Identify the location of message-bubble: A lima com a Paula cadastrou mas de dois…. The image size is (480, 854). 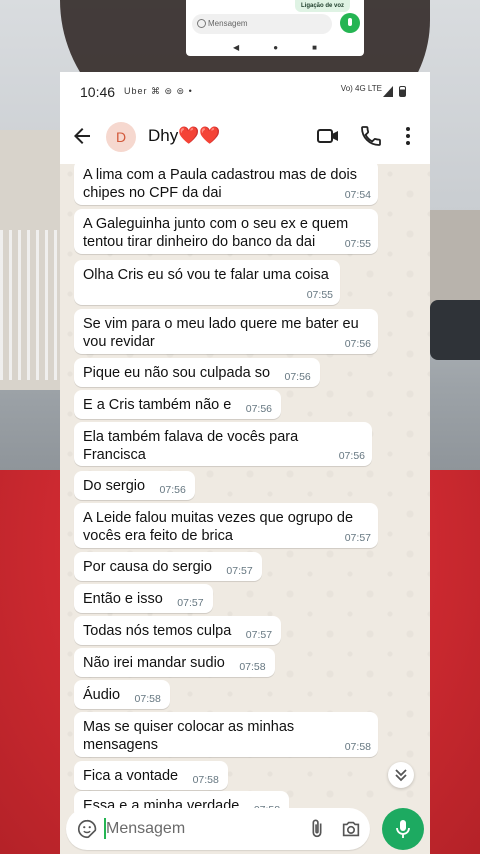
(226, 182).